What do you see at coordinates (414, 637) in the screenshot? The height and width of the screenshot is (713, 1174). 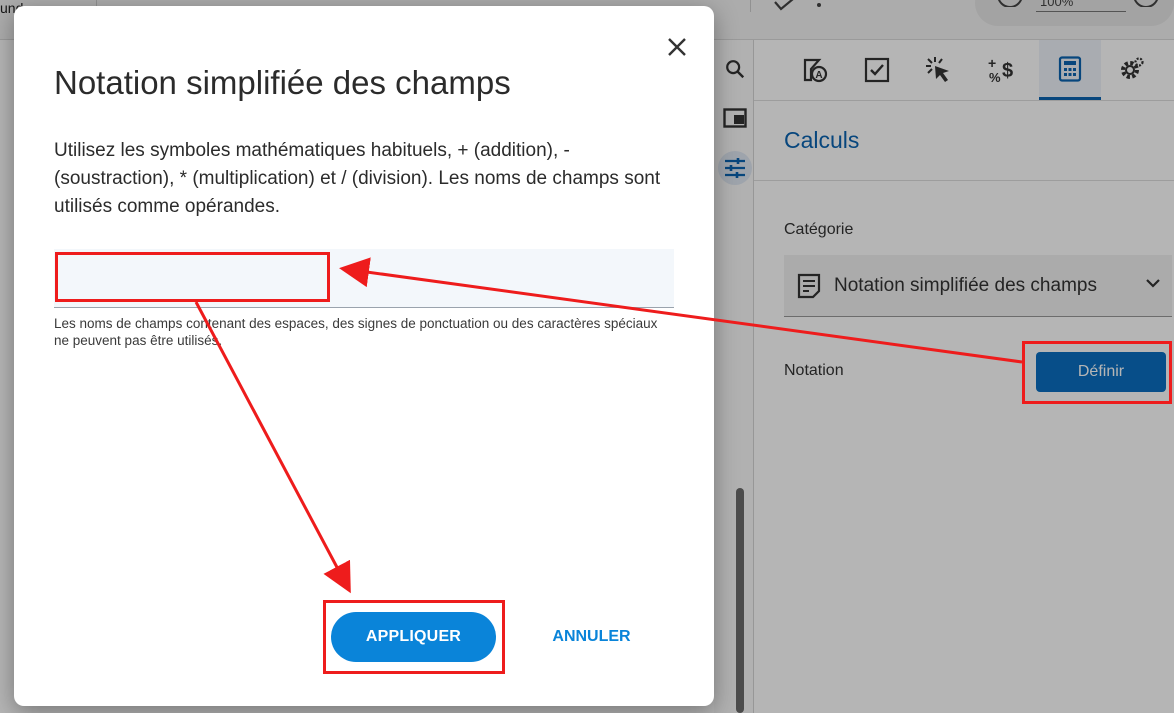 I see `annotation-box-apply` at bounding box center [414, 637].